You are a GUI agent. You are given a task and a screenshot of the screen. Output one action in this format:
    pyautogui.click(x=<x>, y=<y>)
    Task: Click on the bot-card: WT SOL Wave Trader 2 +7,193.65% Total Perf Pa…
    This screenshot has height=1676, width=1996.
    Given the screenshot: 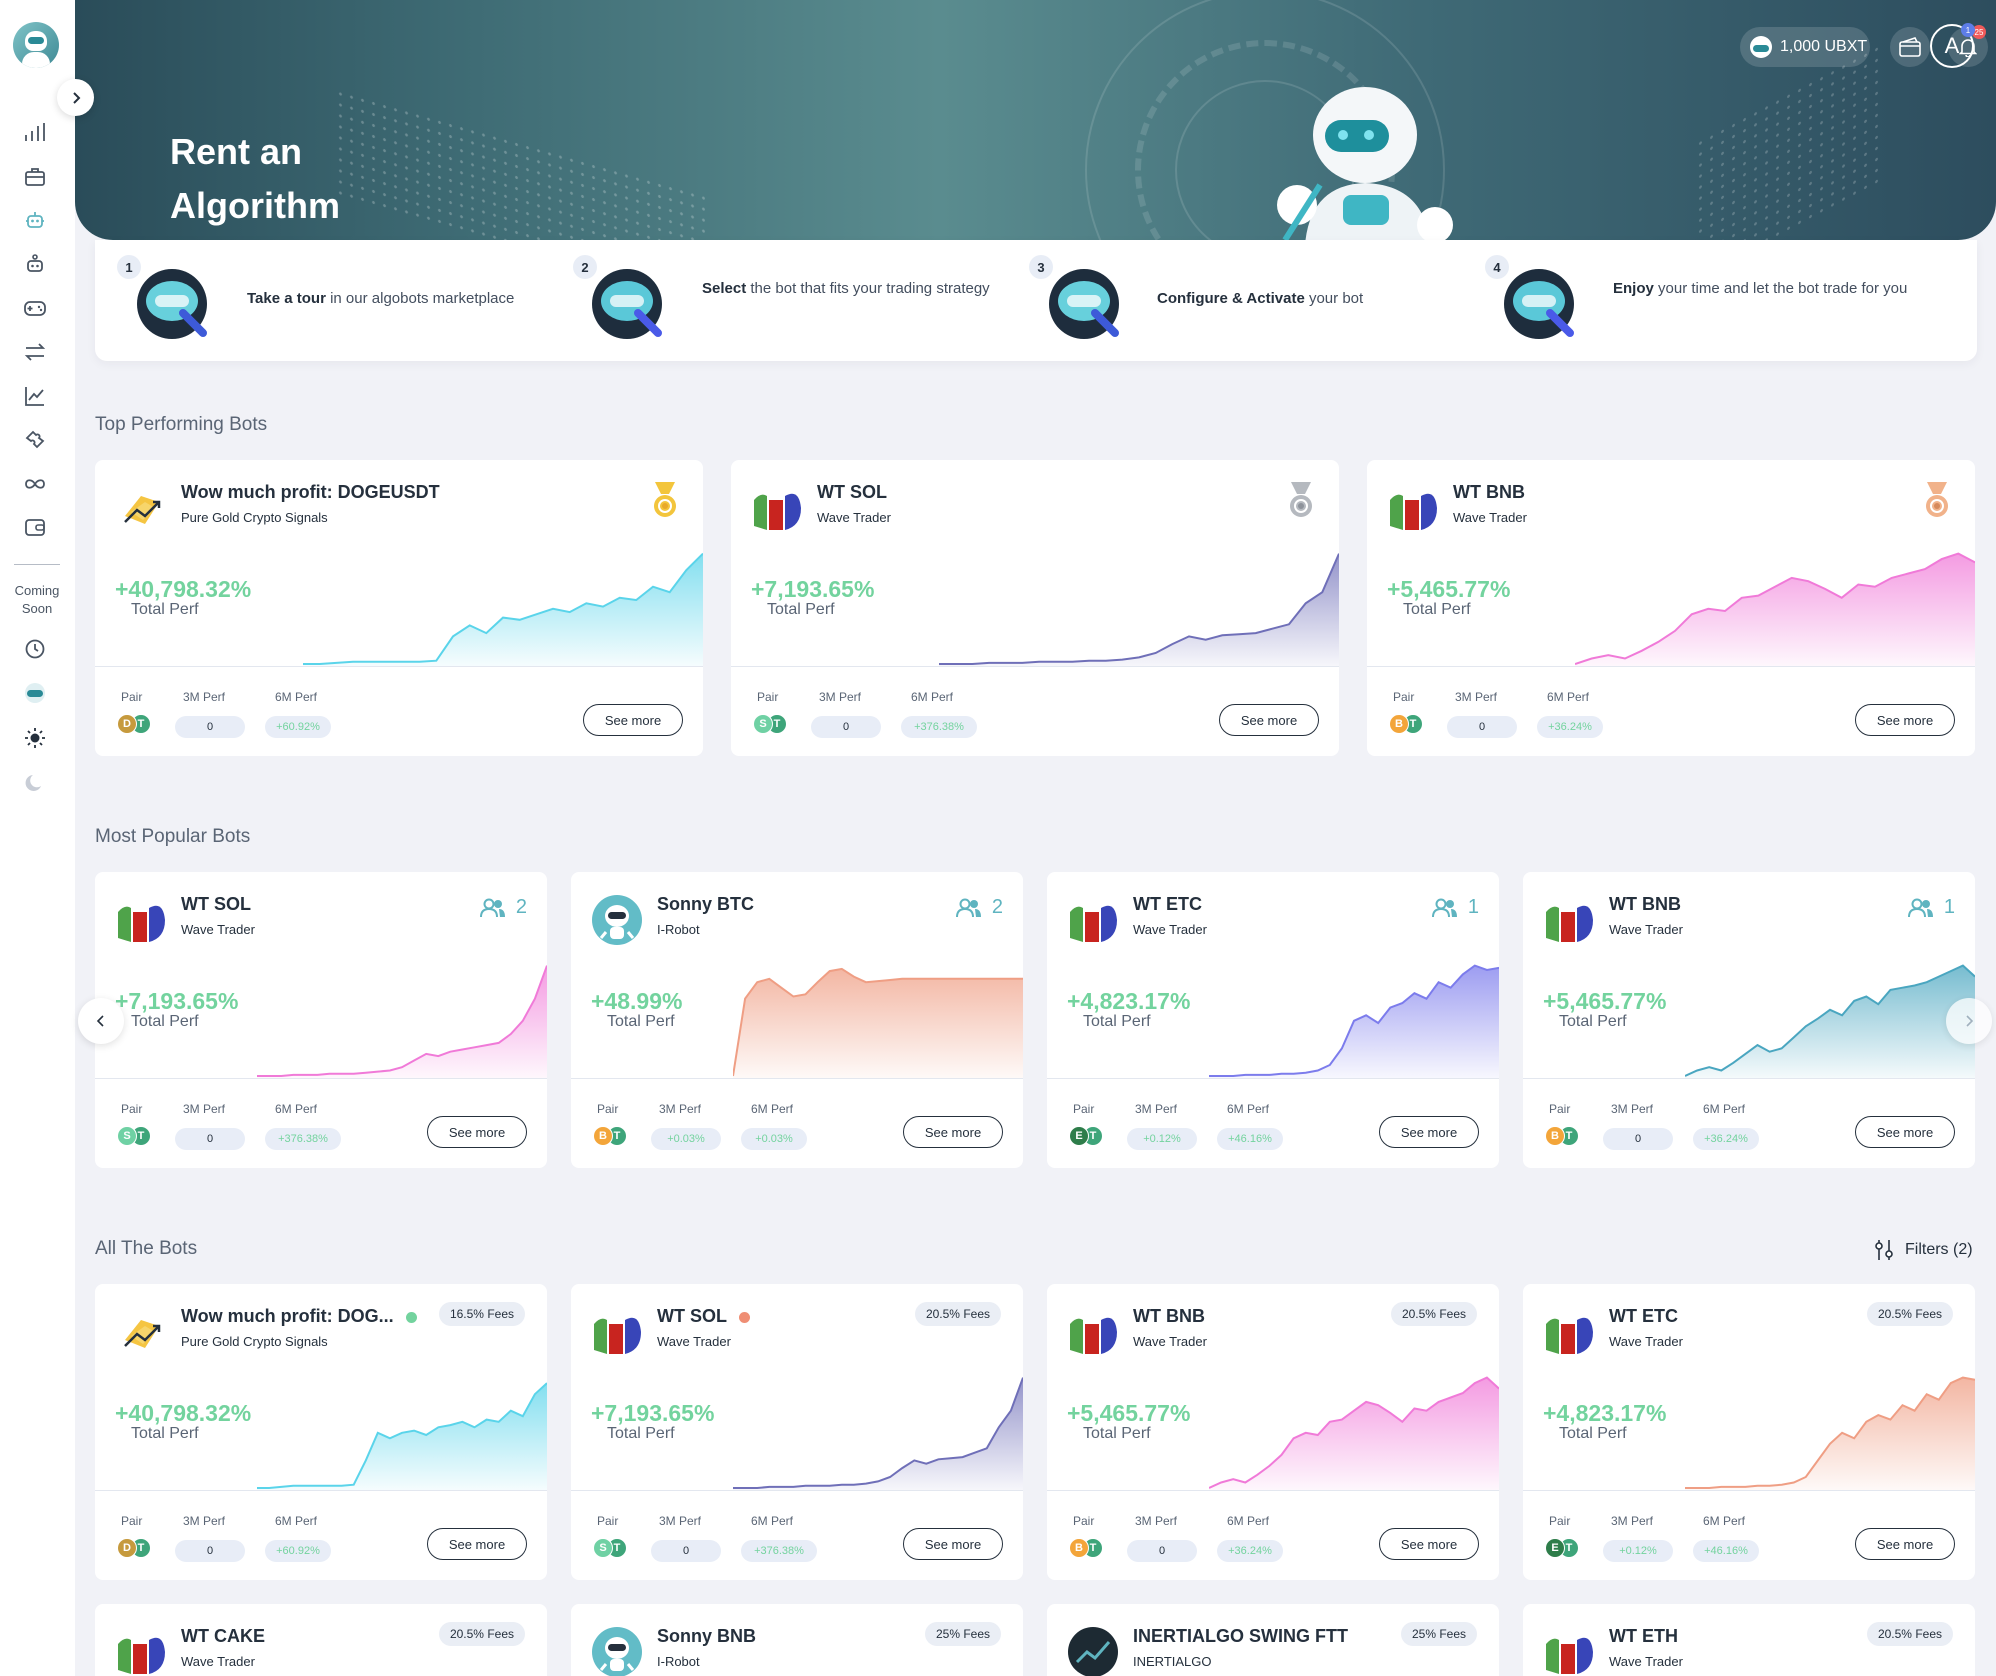 What is the action you would take?
    pyautogui.click(x=321, y=1020)
    